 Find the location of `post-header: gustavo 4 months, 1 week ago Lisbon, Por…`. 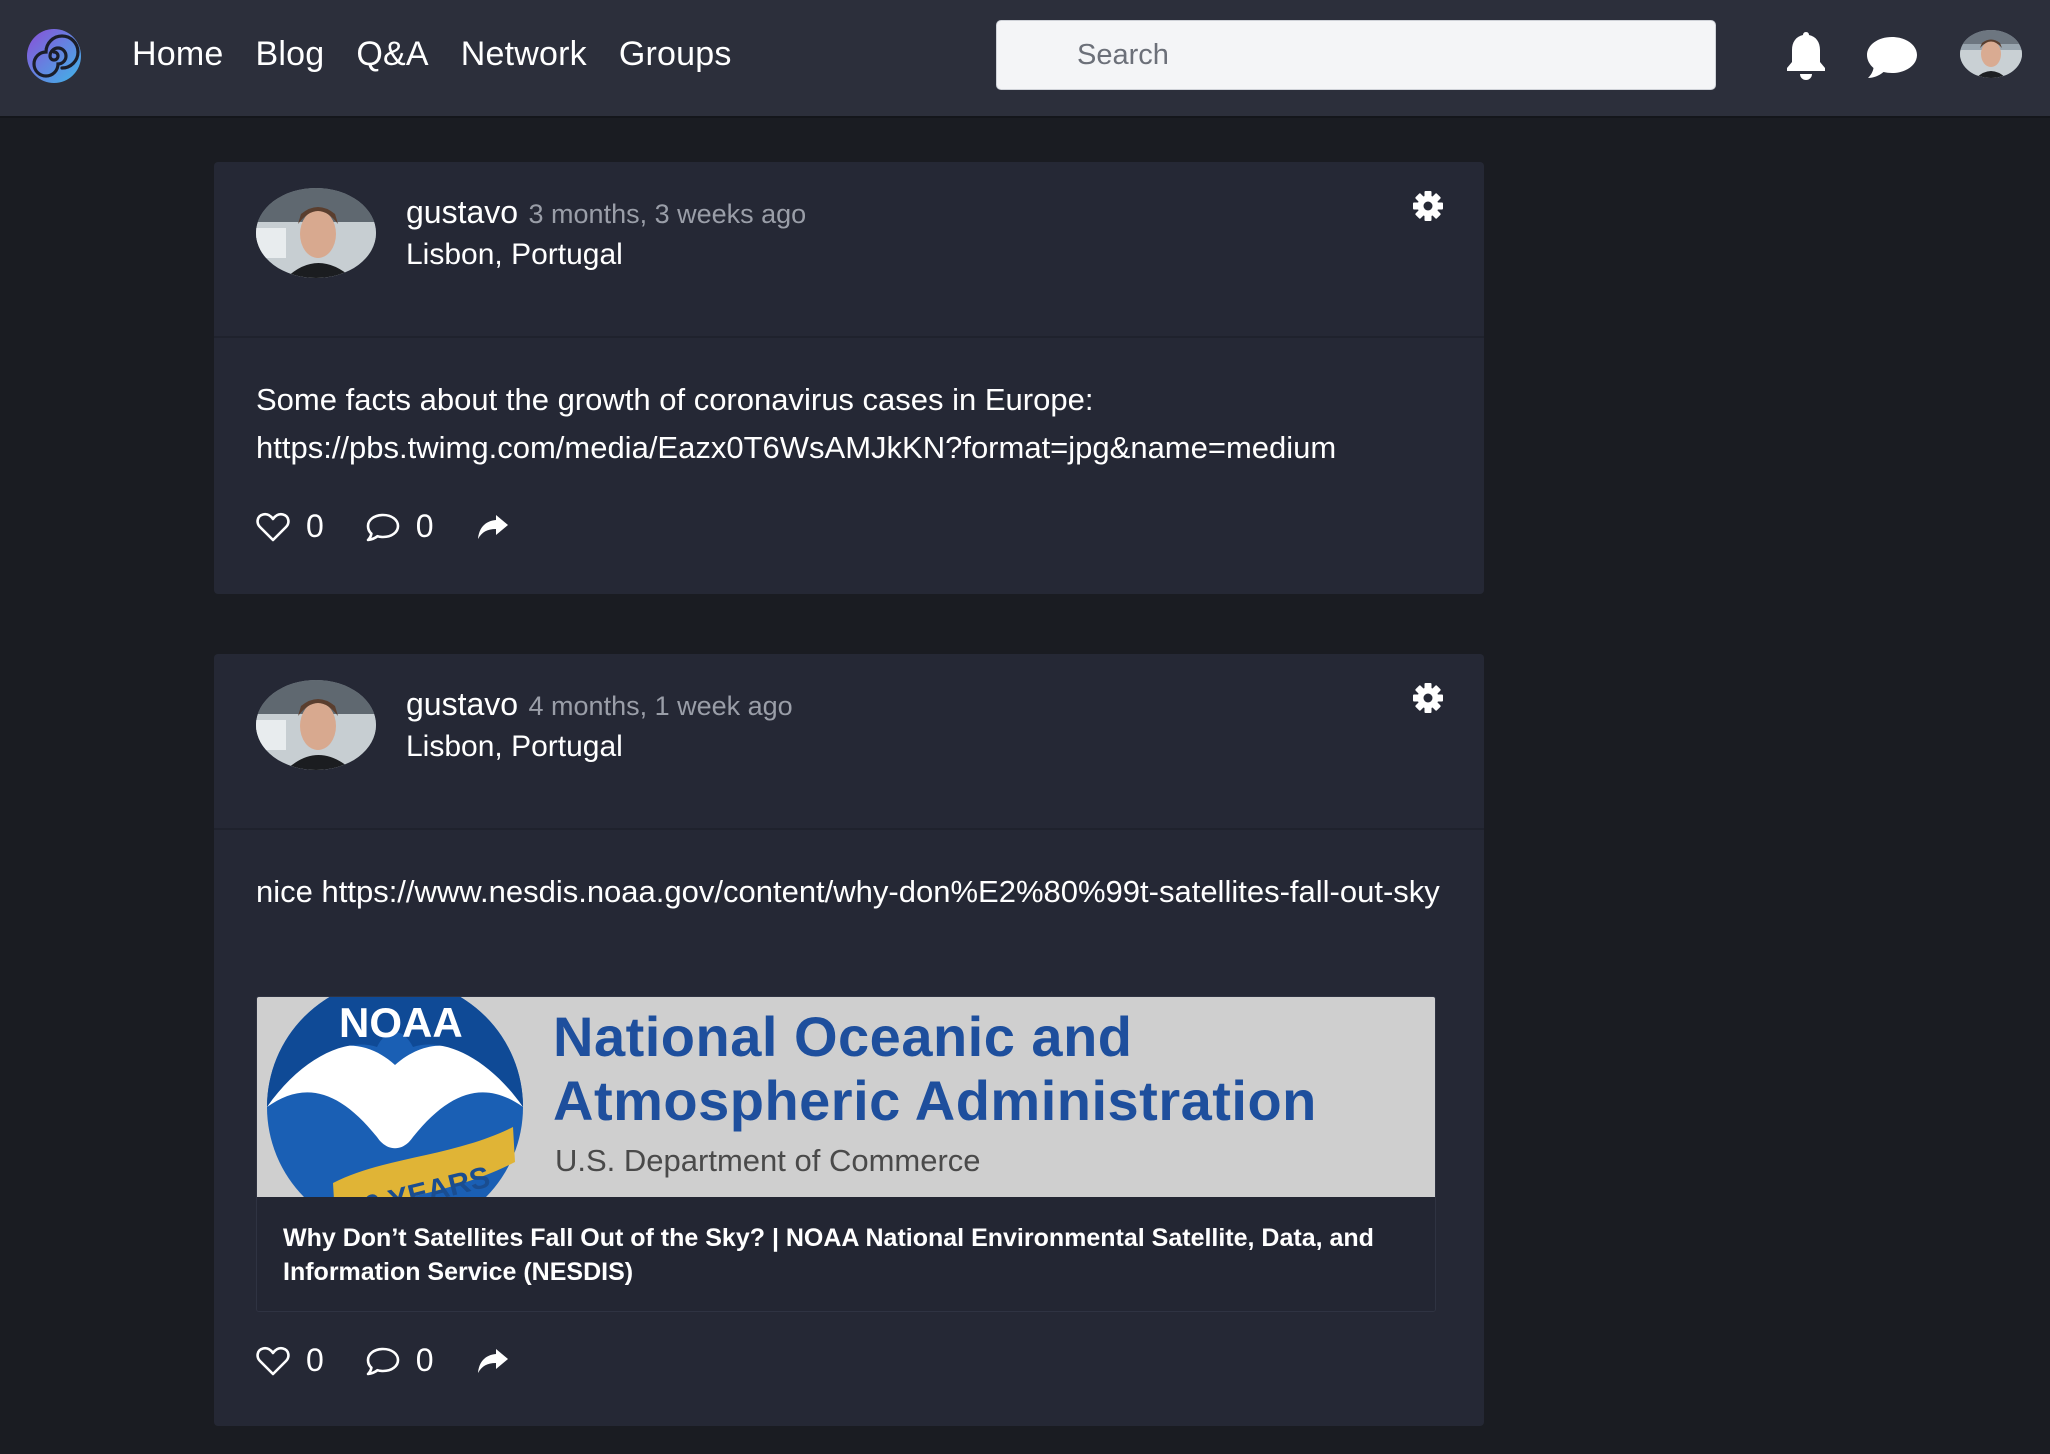

post-header: gustavo 4 months, 1 week ago Lisbon, Por… is located at coordinates (849, 742).